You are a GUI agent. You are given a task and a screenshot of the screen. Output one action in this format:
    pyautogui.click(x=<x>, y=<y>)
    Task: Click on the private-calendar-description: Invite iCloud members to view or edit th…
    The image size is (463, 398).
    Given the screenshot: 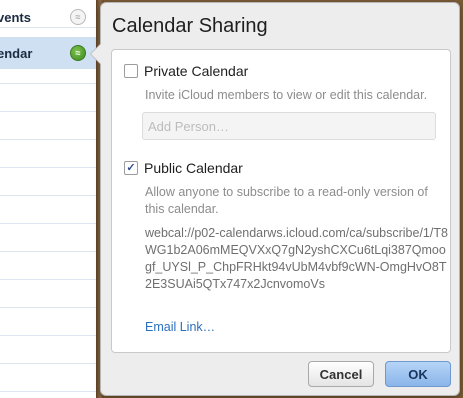 What is the action you would take?
    pyautogui.click(x=286, y=95)
    